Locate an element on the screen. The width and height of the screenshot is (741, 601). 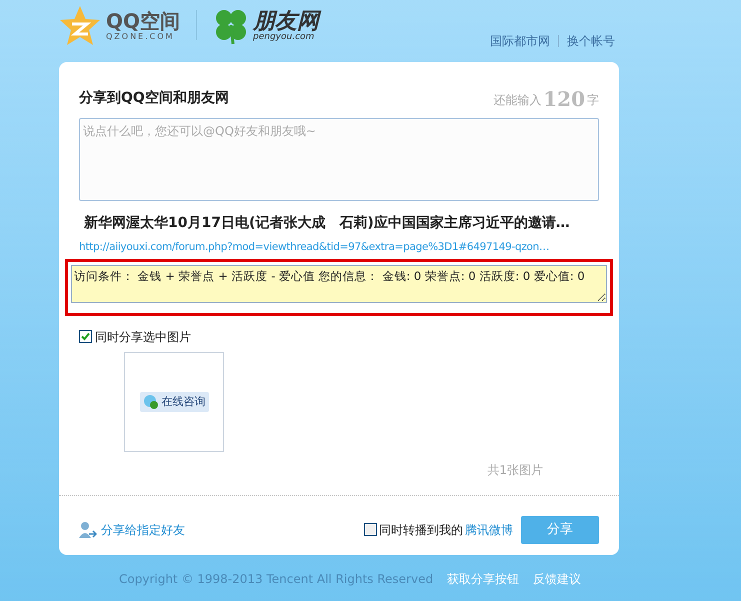
person-arrow-icon is located at coordinates (88, 529).